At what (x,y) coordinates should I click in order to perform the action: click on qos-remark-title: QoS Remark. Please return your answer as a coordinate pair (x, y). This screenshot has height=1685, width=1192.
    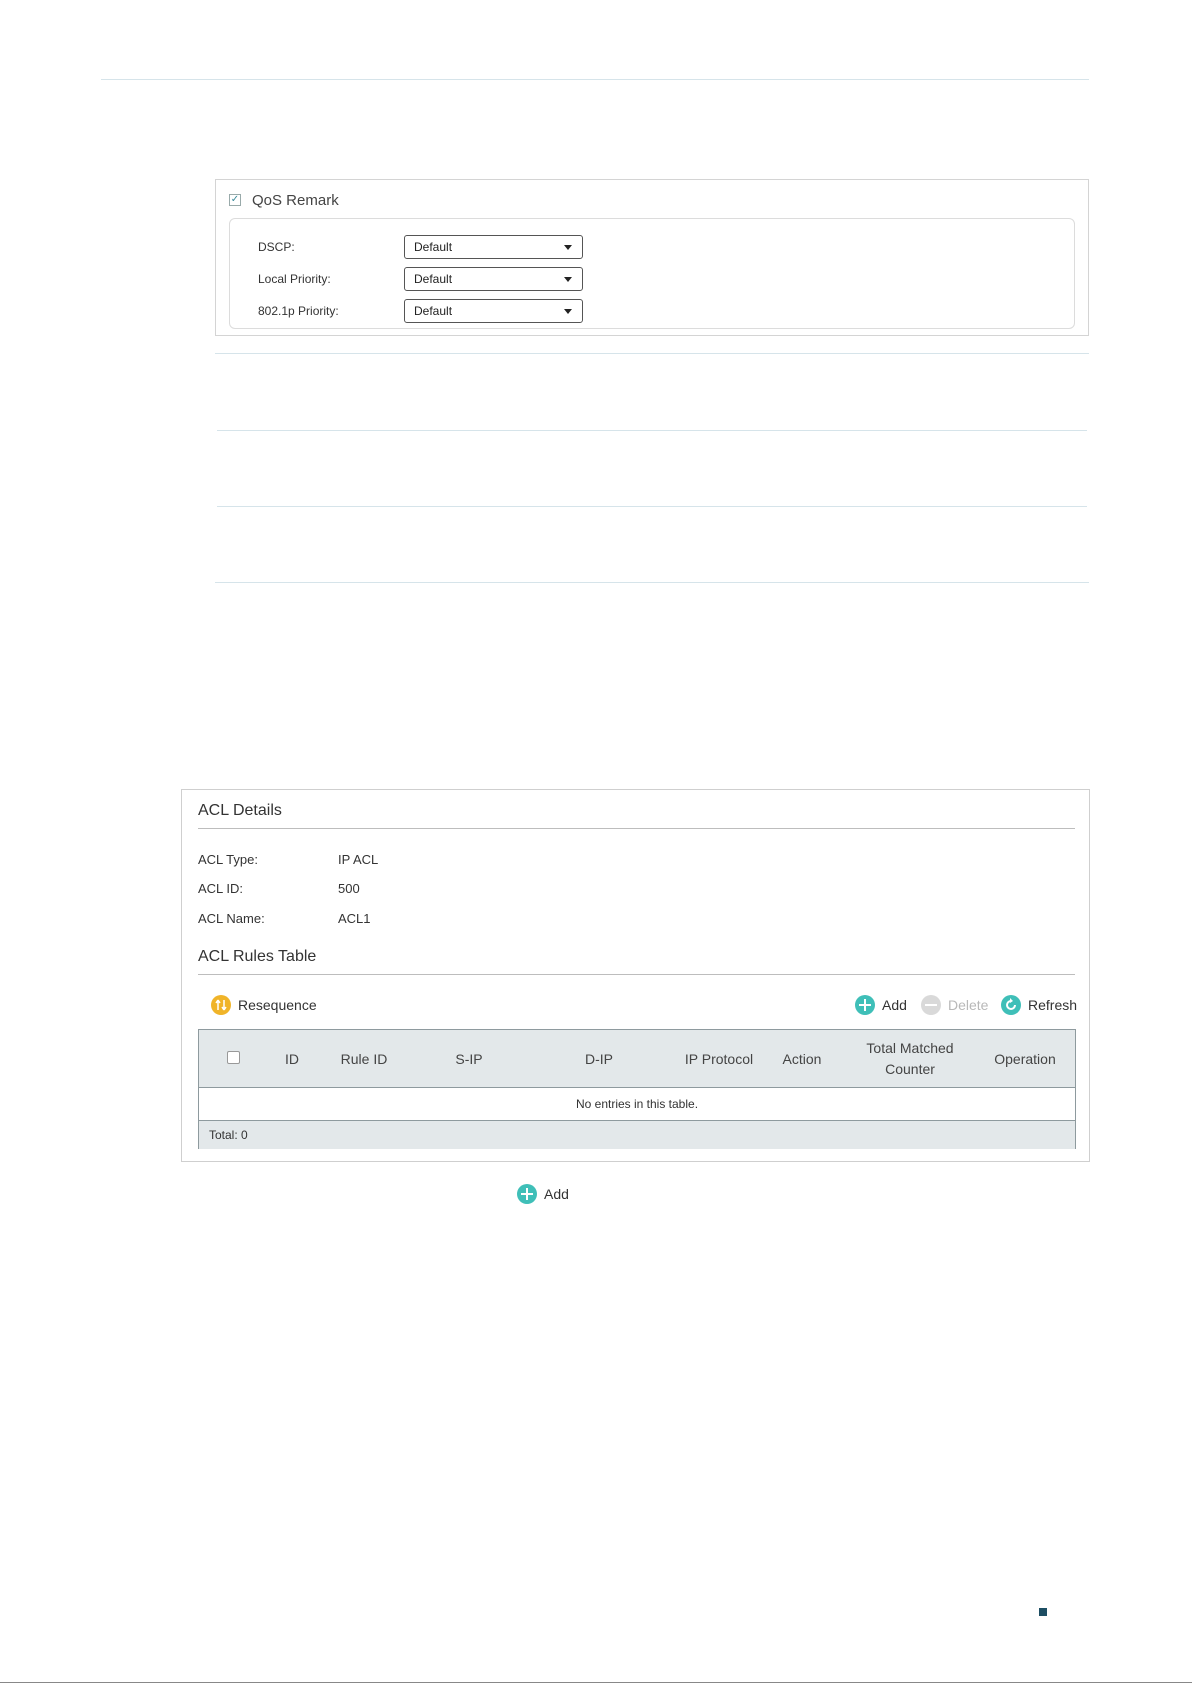
    Looking at the image, I should click on (295, 200).